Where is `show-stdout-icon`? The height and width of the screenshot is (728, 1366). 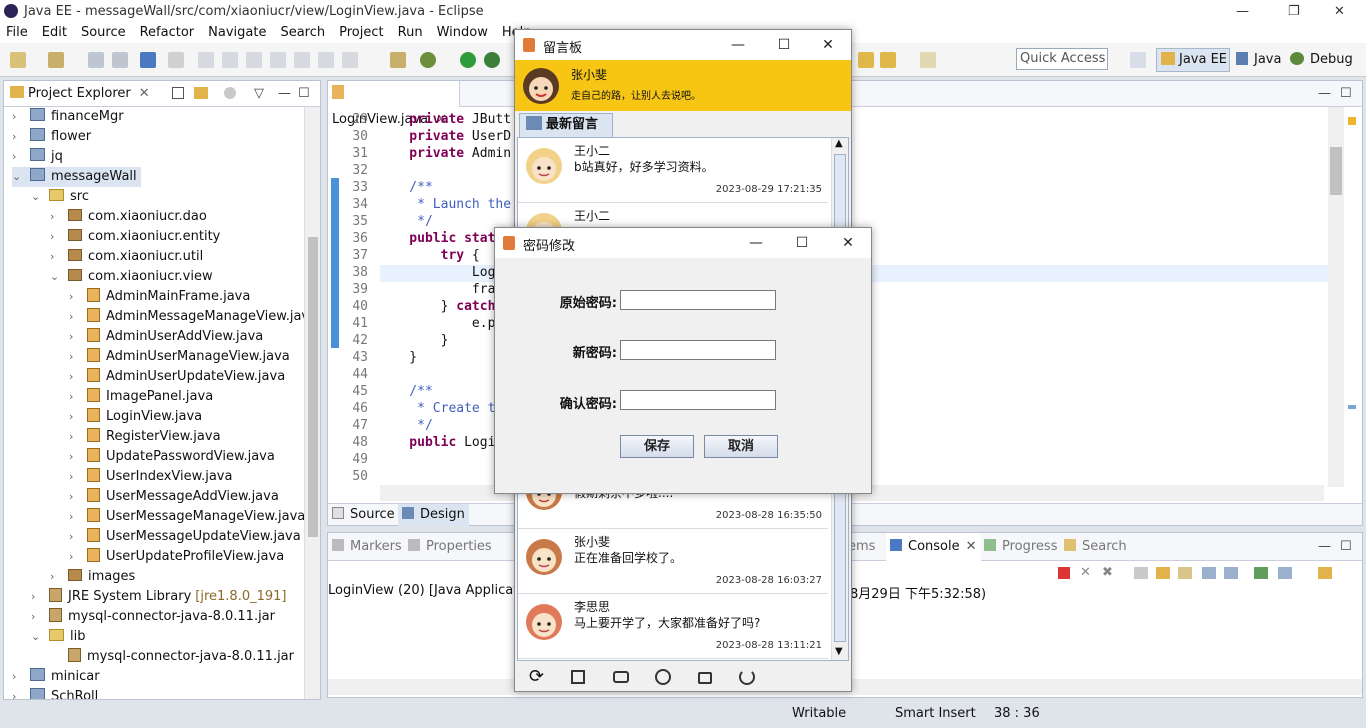
show-stdout-icon is located at coordinates (1209, 573).